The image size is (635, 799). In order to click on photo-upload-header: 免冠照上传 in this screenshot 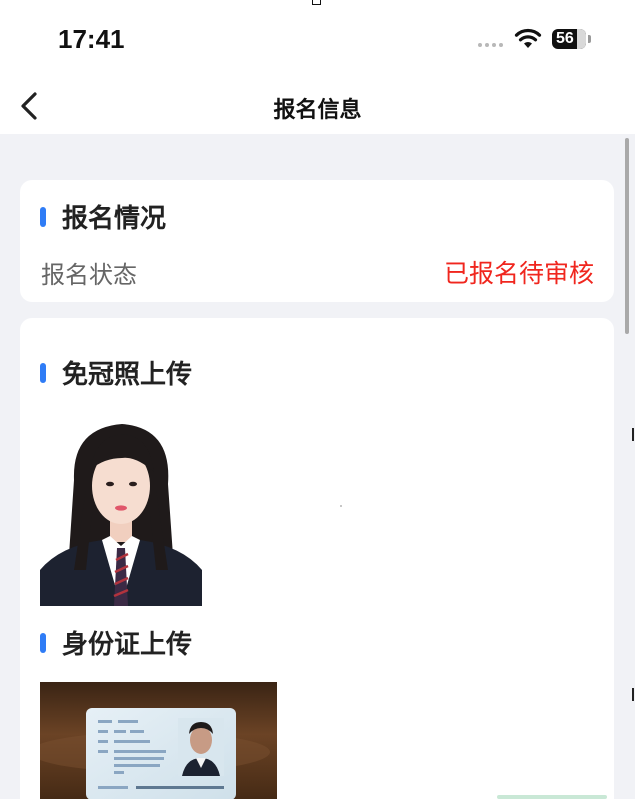, I will do `click(116, 372)`.